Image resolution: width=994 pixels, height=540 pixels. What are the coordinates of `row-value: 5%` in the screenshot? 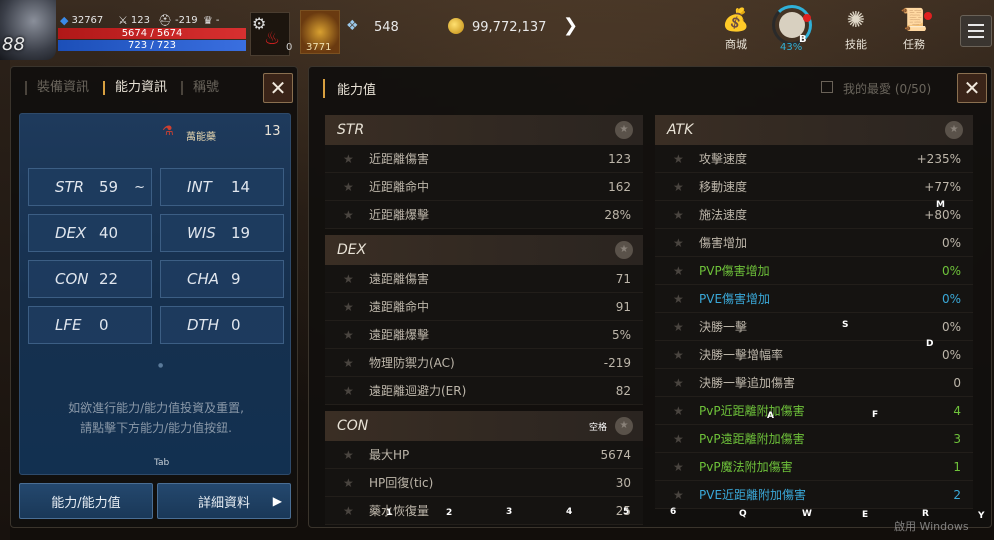 It's located at (621, 334).